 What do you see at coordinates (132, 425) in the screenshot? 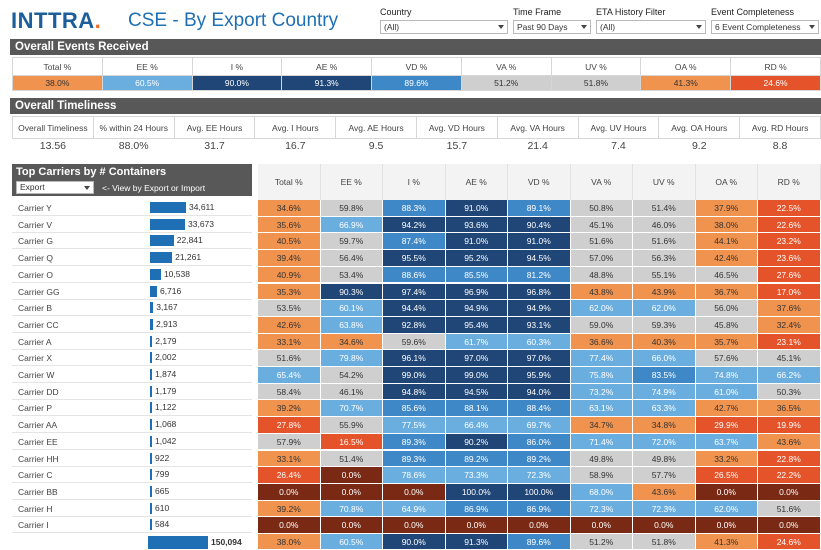
I see `carrier-row: Carrier AA 1,068` at bounding box center [132, 425].